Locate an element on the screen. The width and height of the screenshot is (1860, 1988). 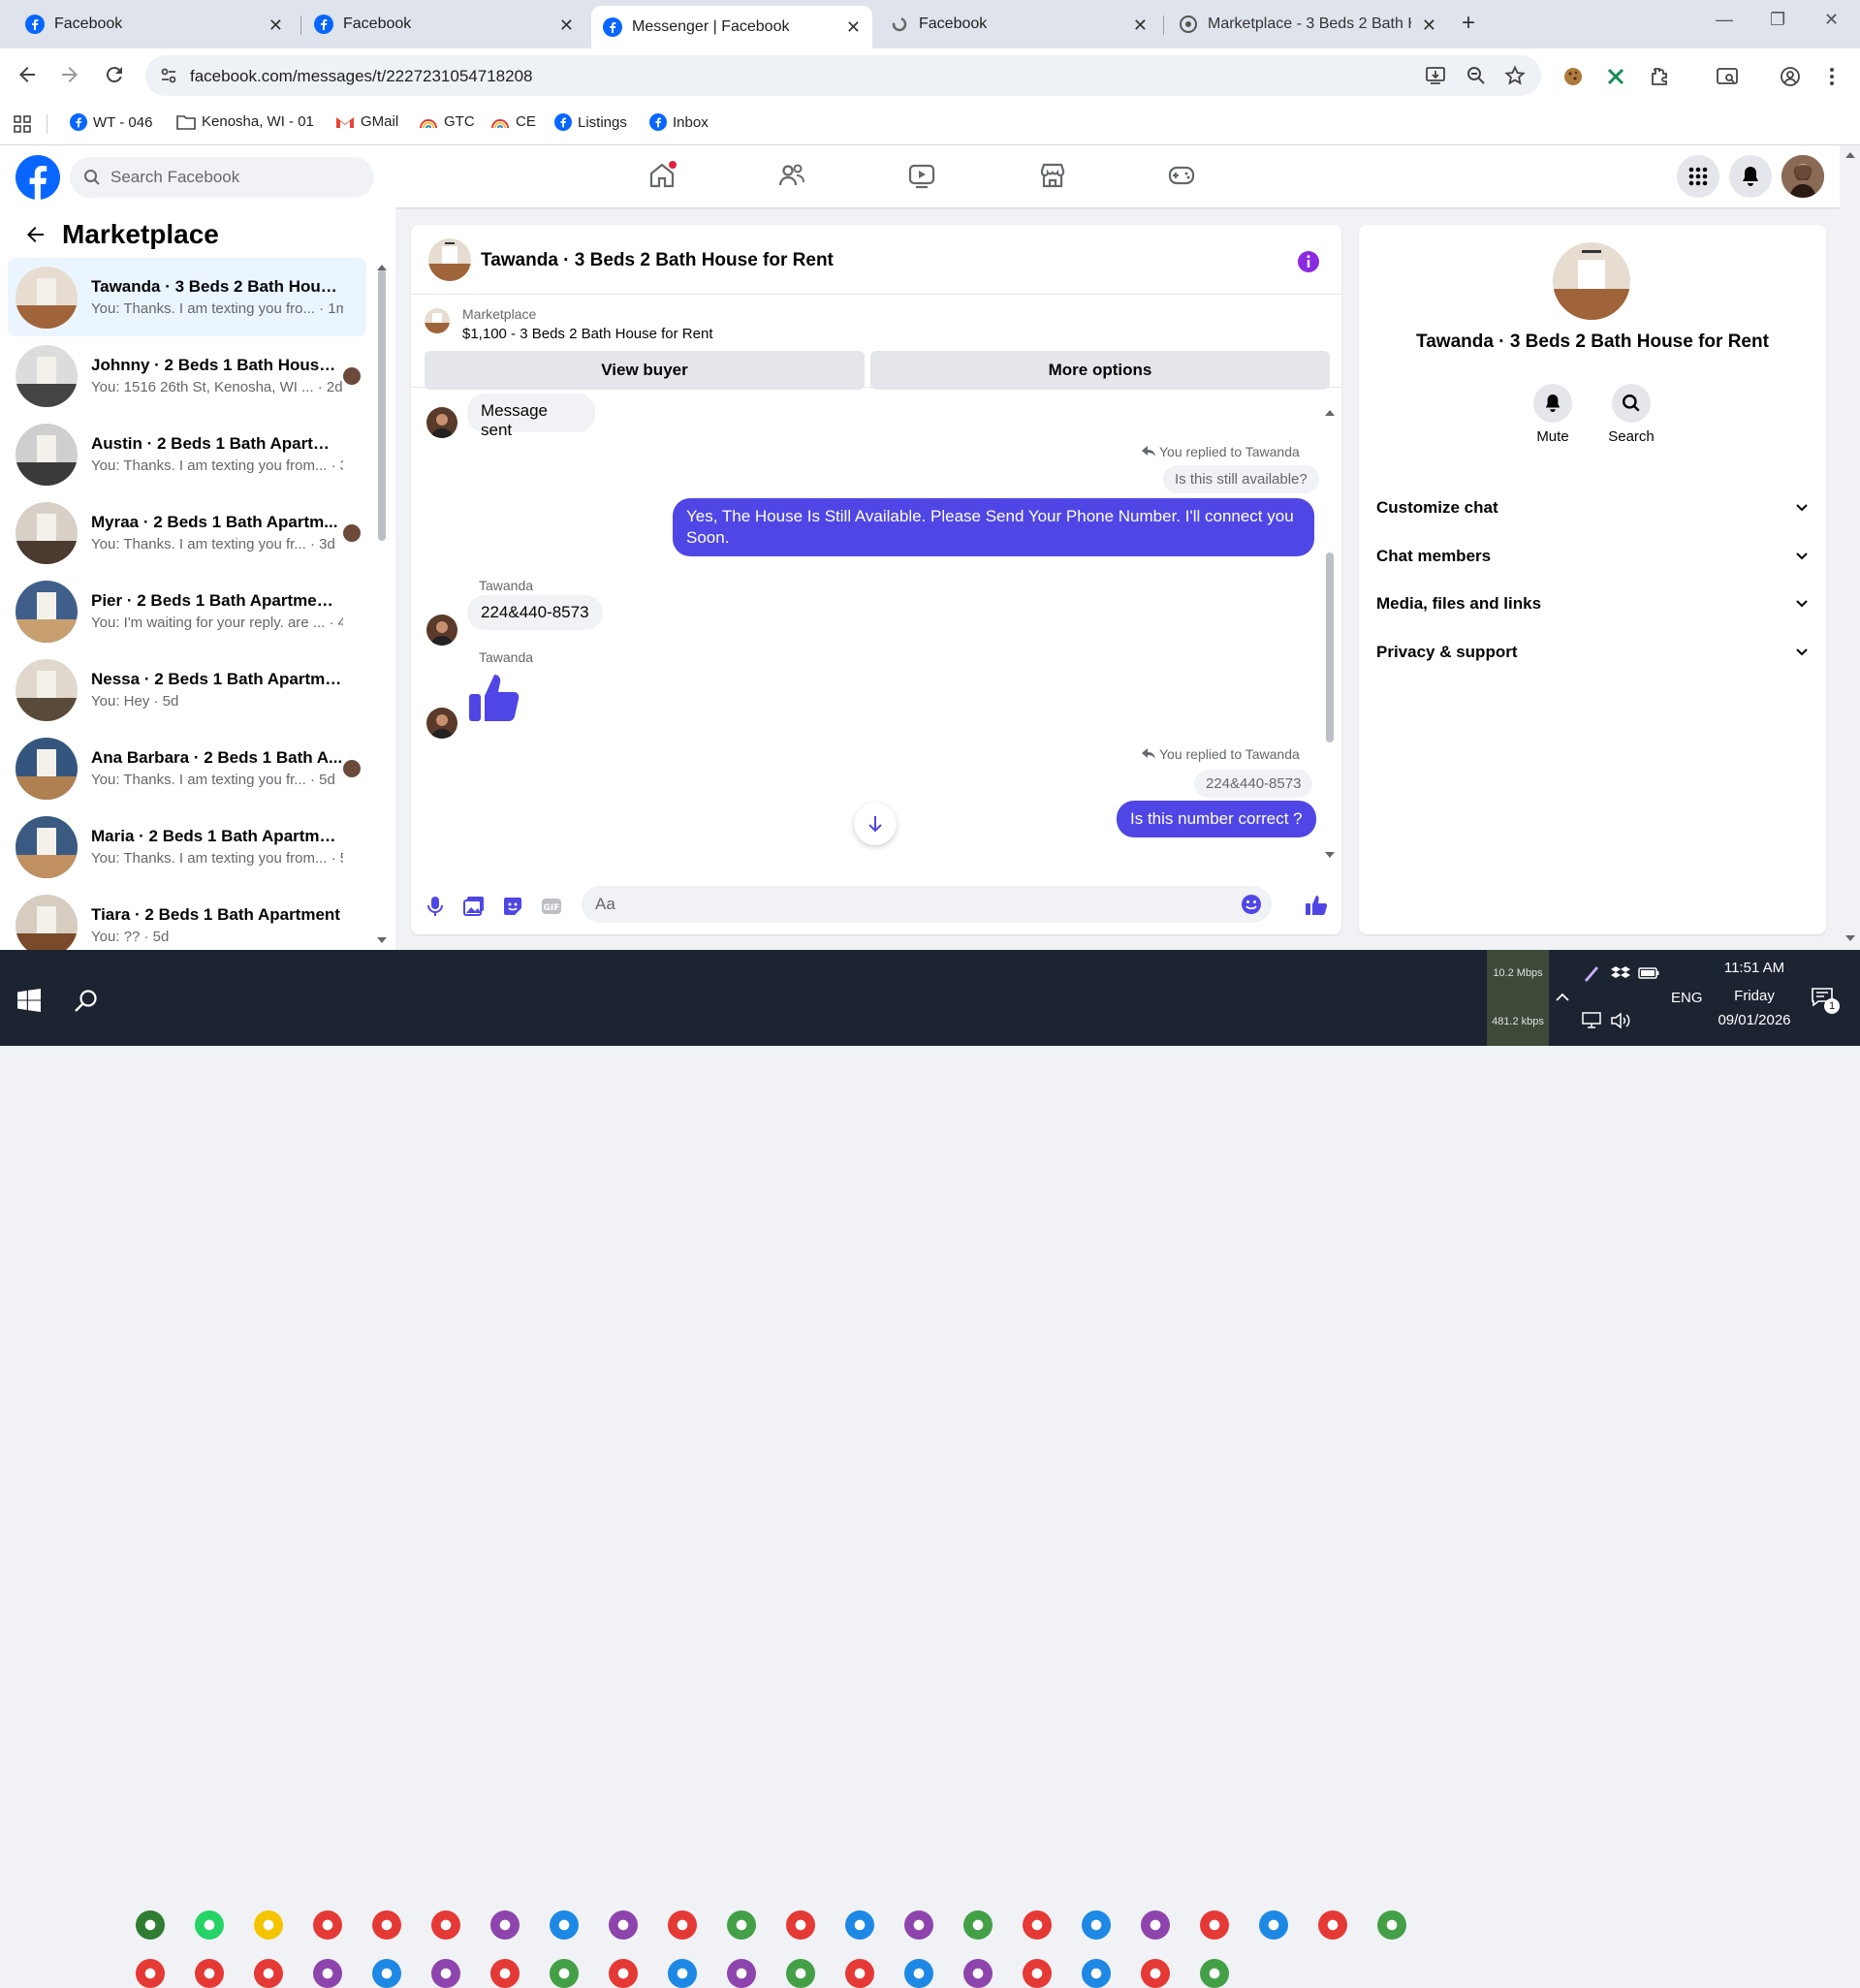
file-explorer-icon is located at coordinates (268, 1925).